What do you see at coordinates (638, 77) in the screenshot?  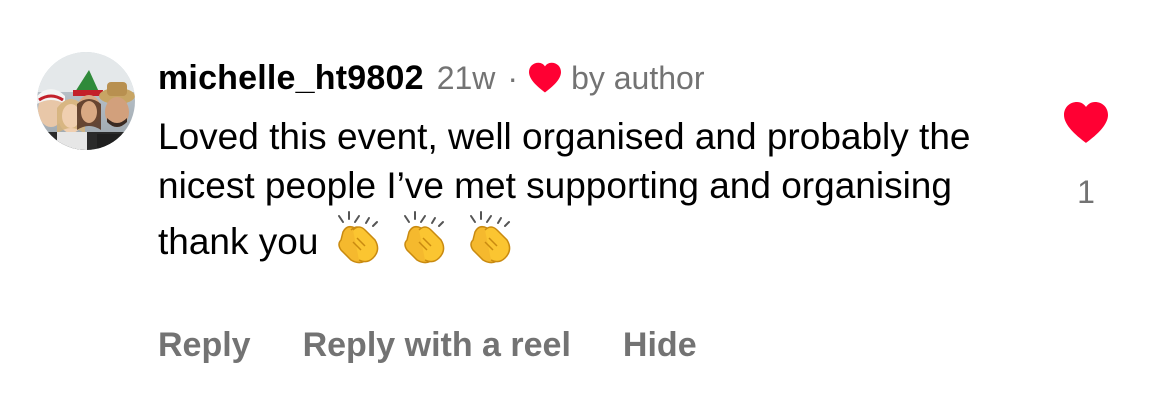 I see `liked-by-author-label: by author` at bounding box center [638, 77].